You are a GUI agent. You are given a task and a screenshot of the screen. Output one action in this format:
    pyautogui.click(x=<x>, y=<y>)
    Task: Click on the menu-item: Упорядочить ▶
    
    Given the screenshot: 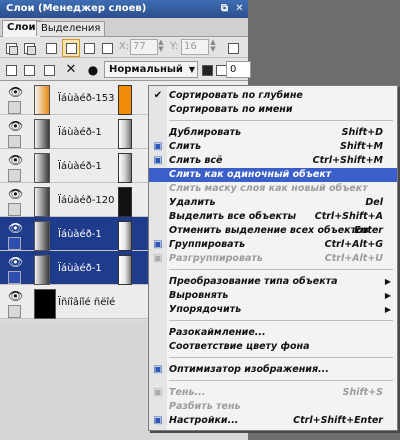 What is the action you would take?
    pyautogui.click(x=273, y=310)
    